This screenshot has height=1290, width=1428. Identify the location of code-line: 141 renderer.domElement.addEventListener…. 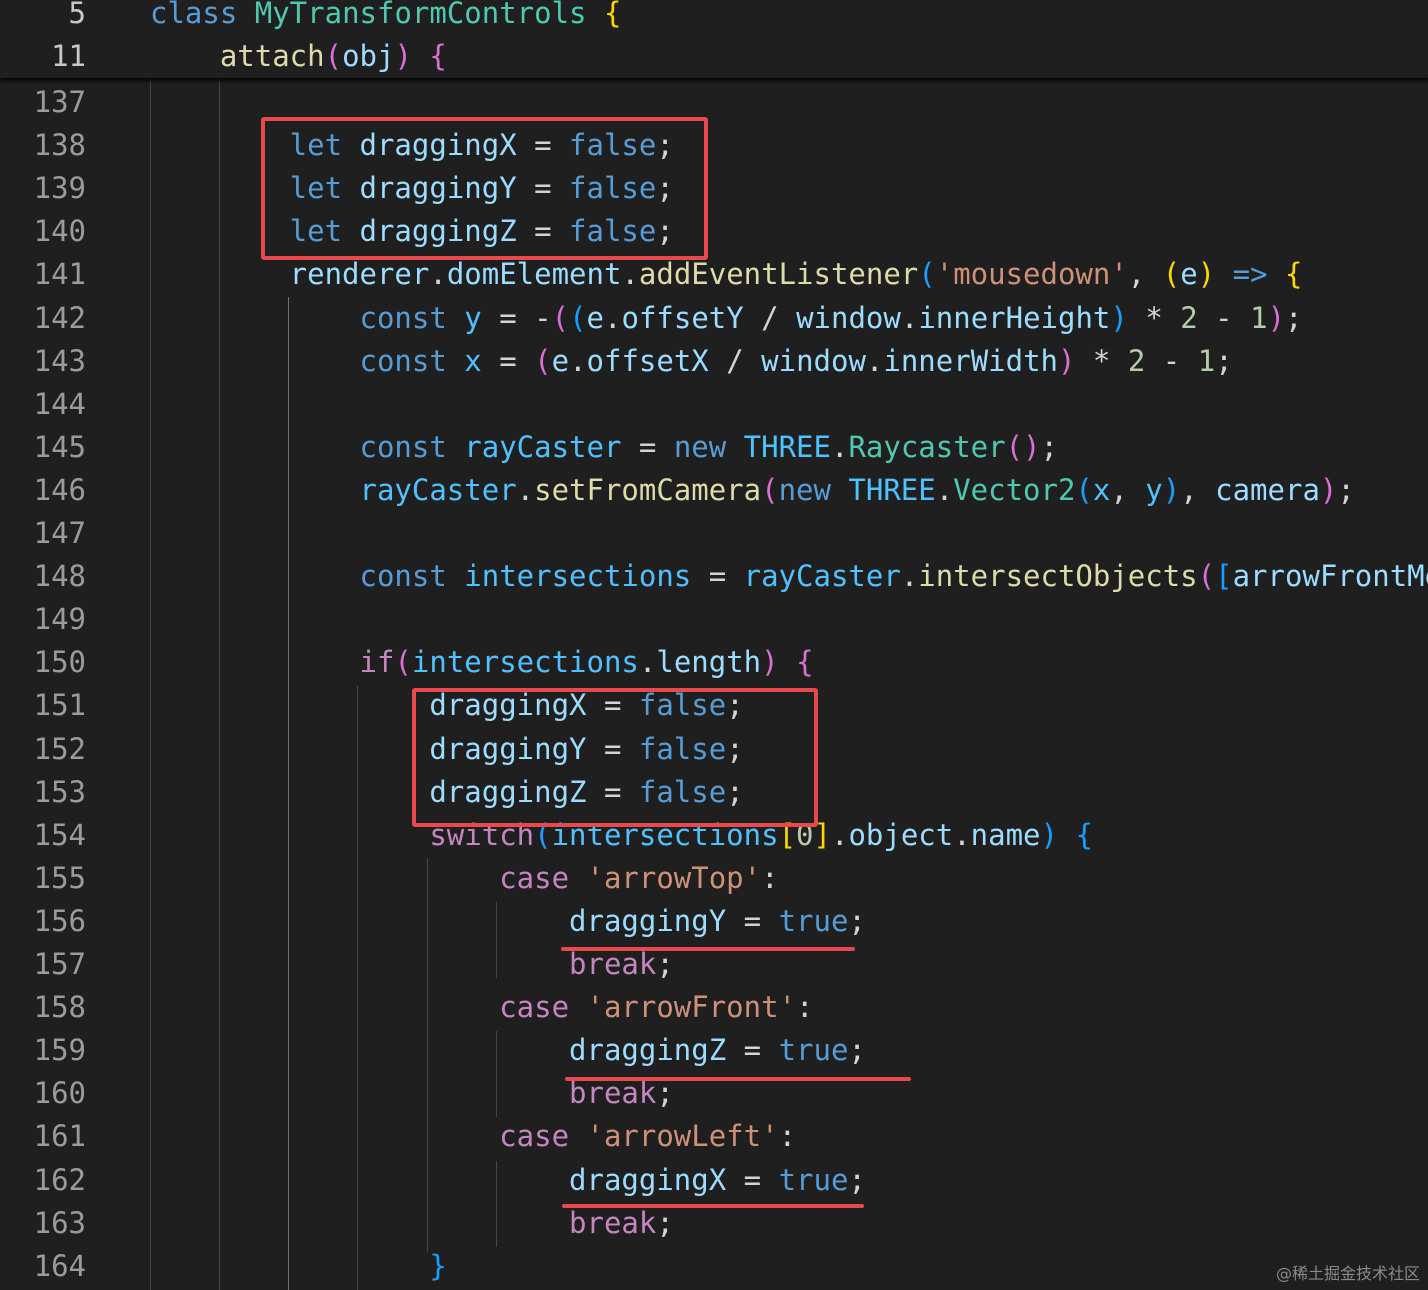
(714, 274).